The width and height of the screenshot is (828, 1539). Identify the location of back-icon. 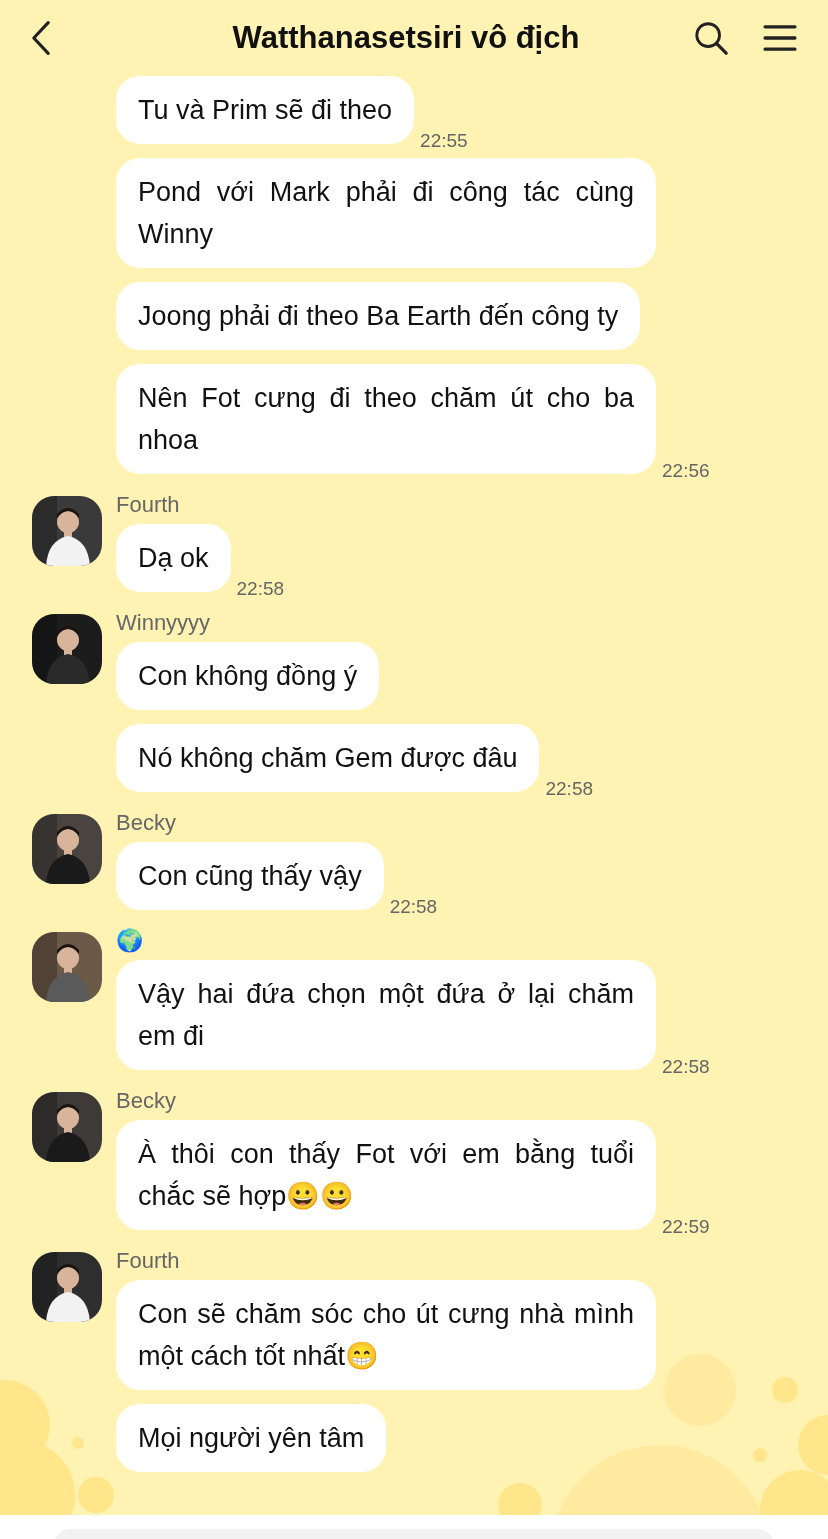
(41, 38).